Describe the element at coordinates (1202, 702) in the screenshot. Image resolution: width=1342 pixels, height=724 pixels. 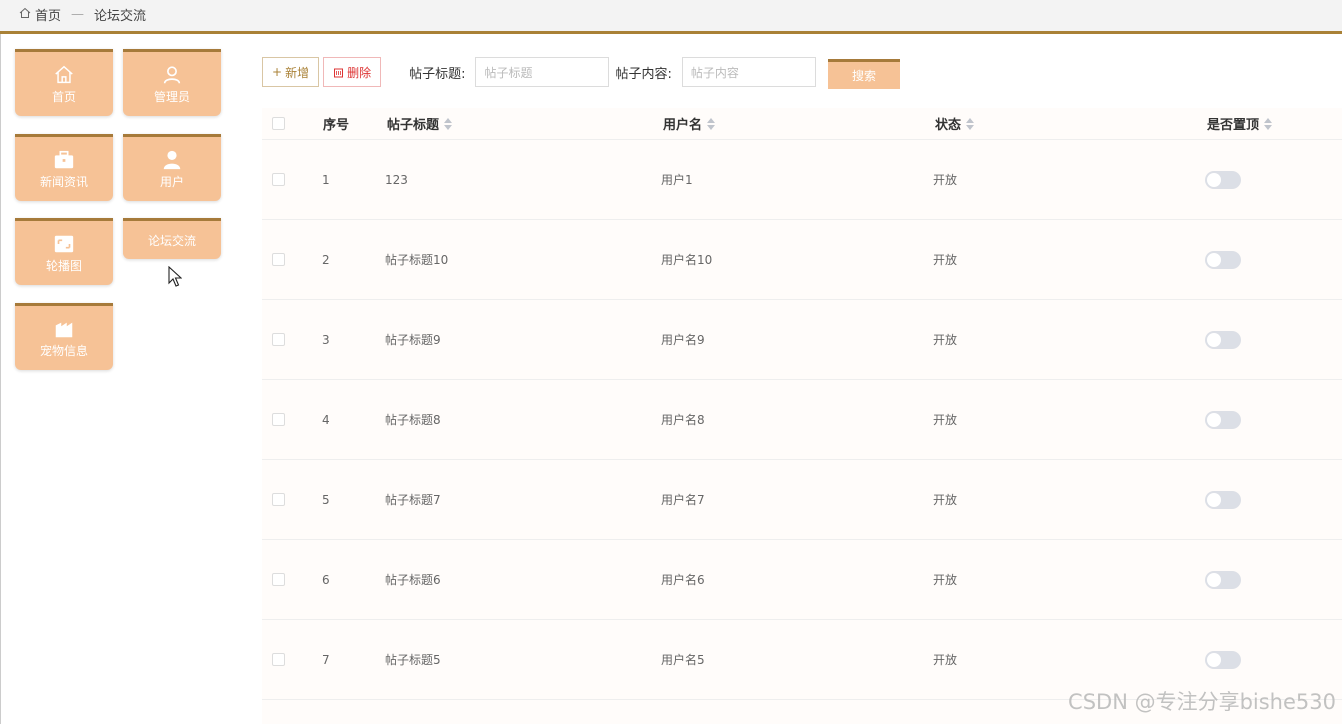
I see `watermark: CSDN @专注分享bishe530` at that location.